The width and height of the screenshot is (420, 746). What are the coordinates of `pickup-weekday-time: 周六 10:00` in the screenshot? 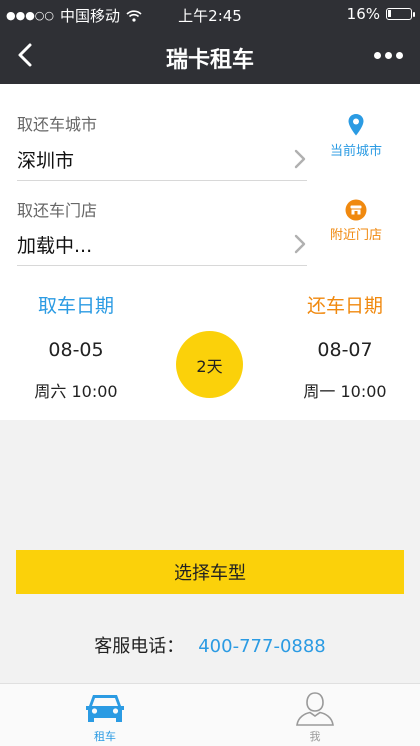 It's located at (76, 391).